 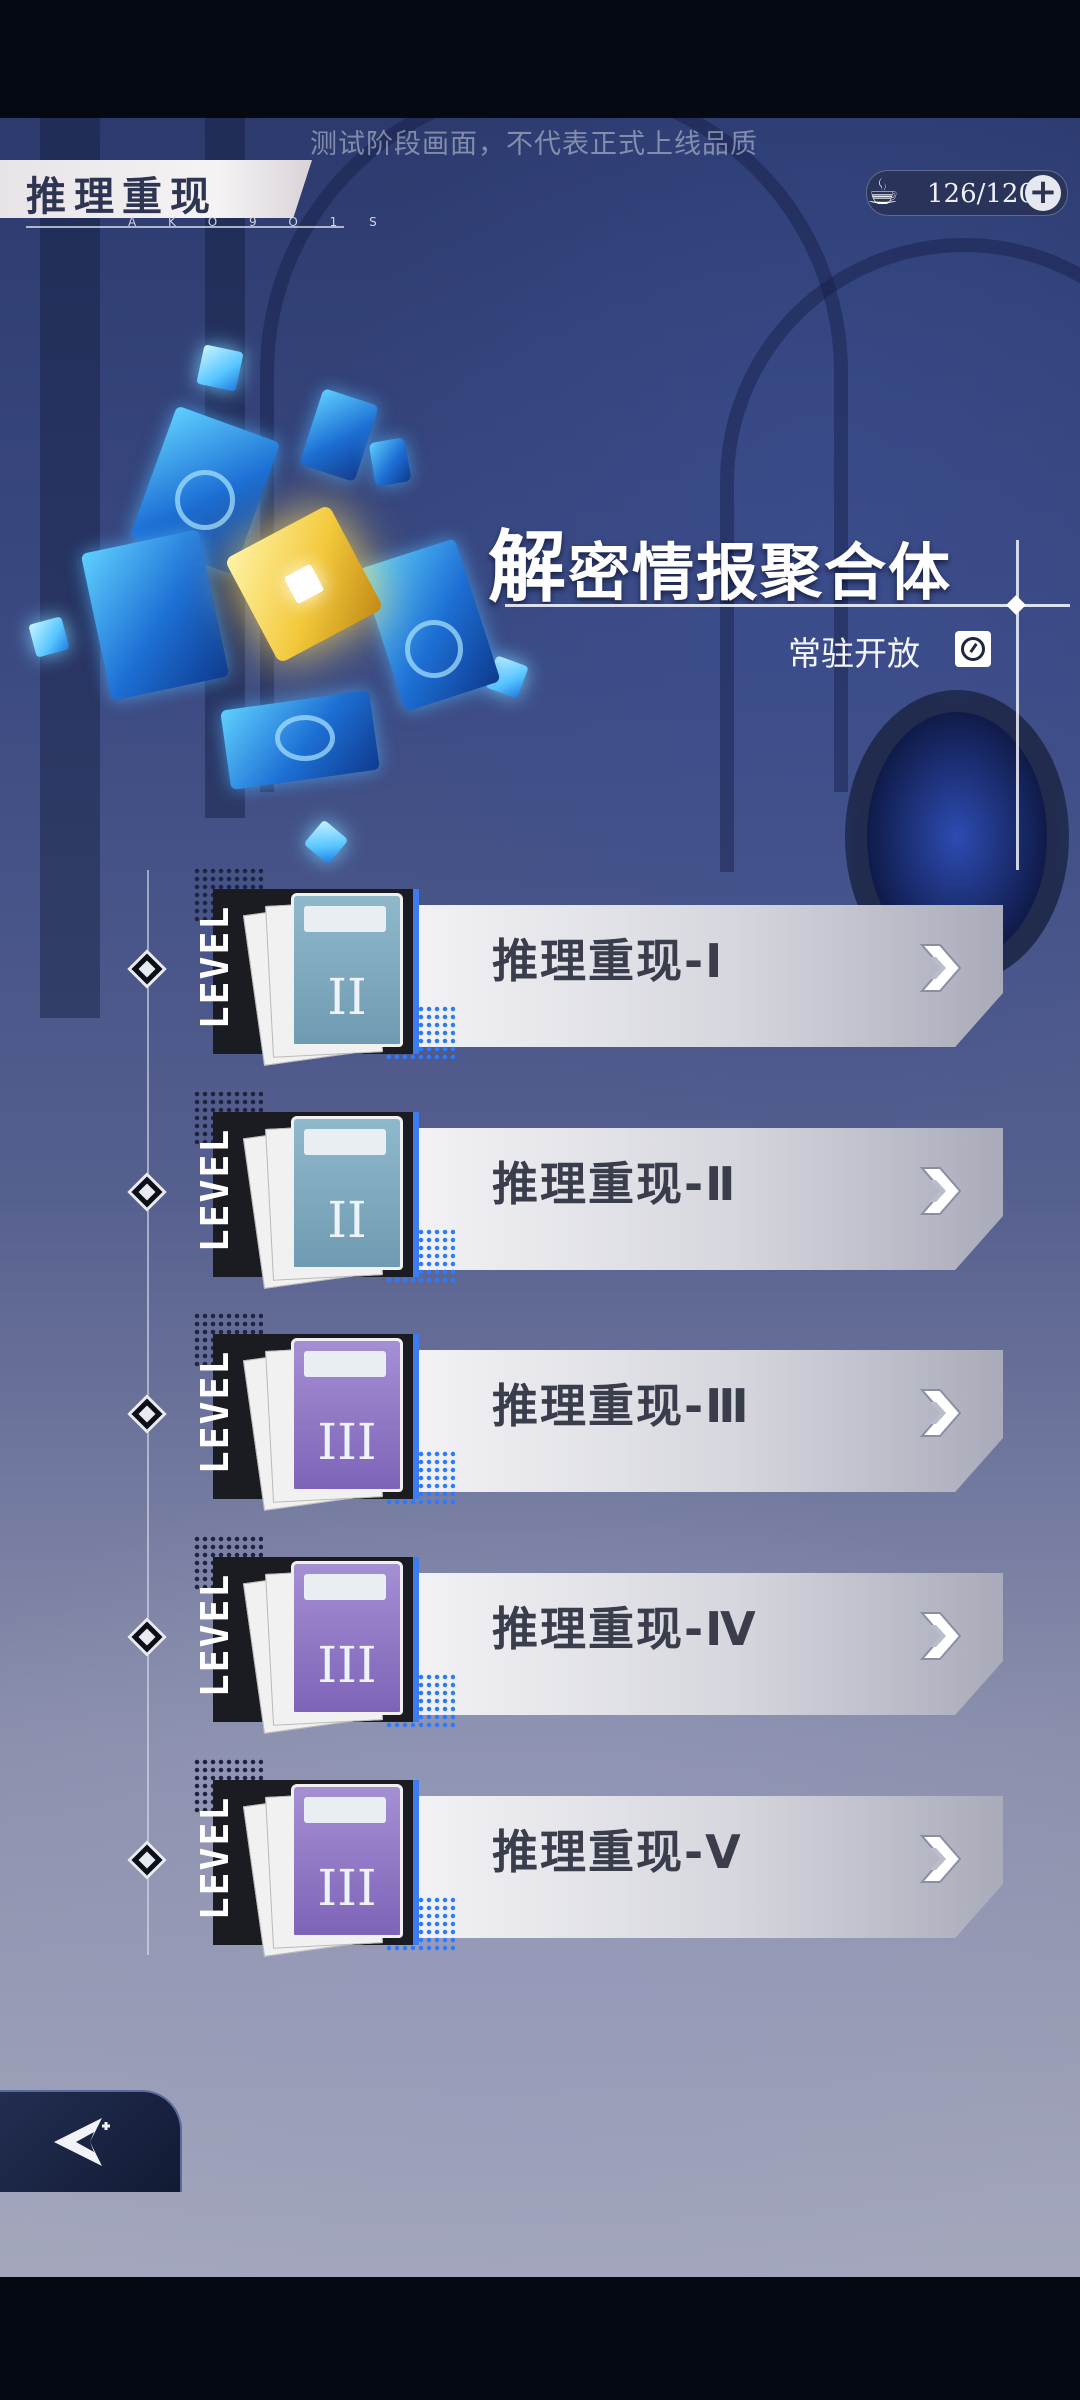 I want to click on bottom-letterbox, so click(x=540, y=2338).